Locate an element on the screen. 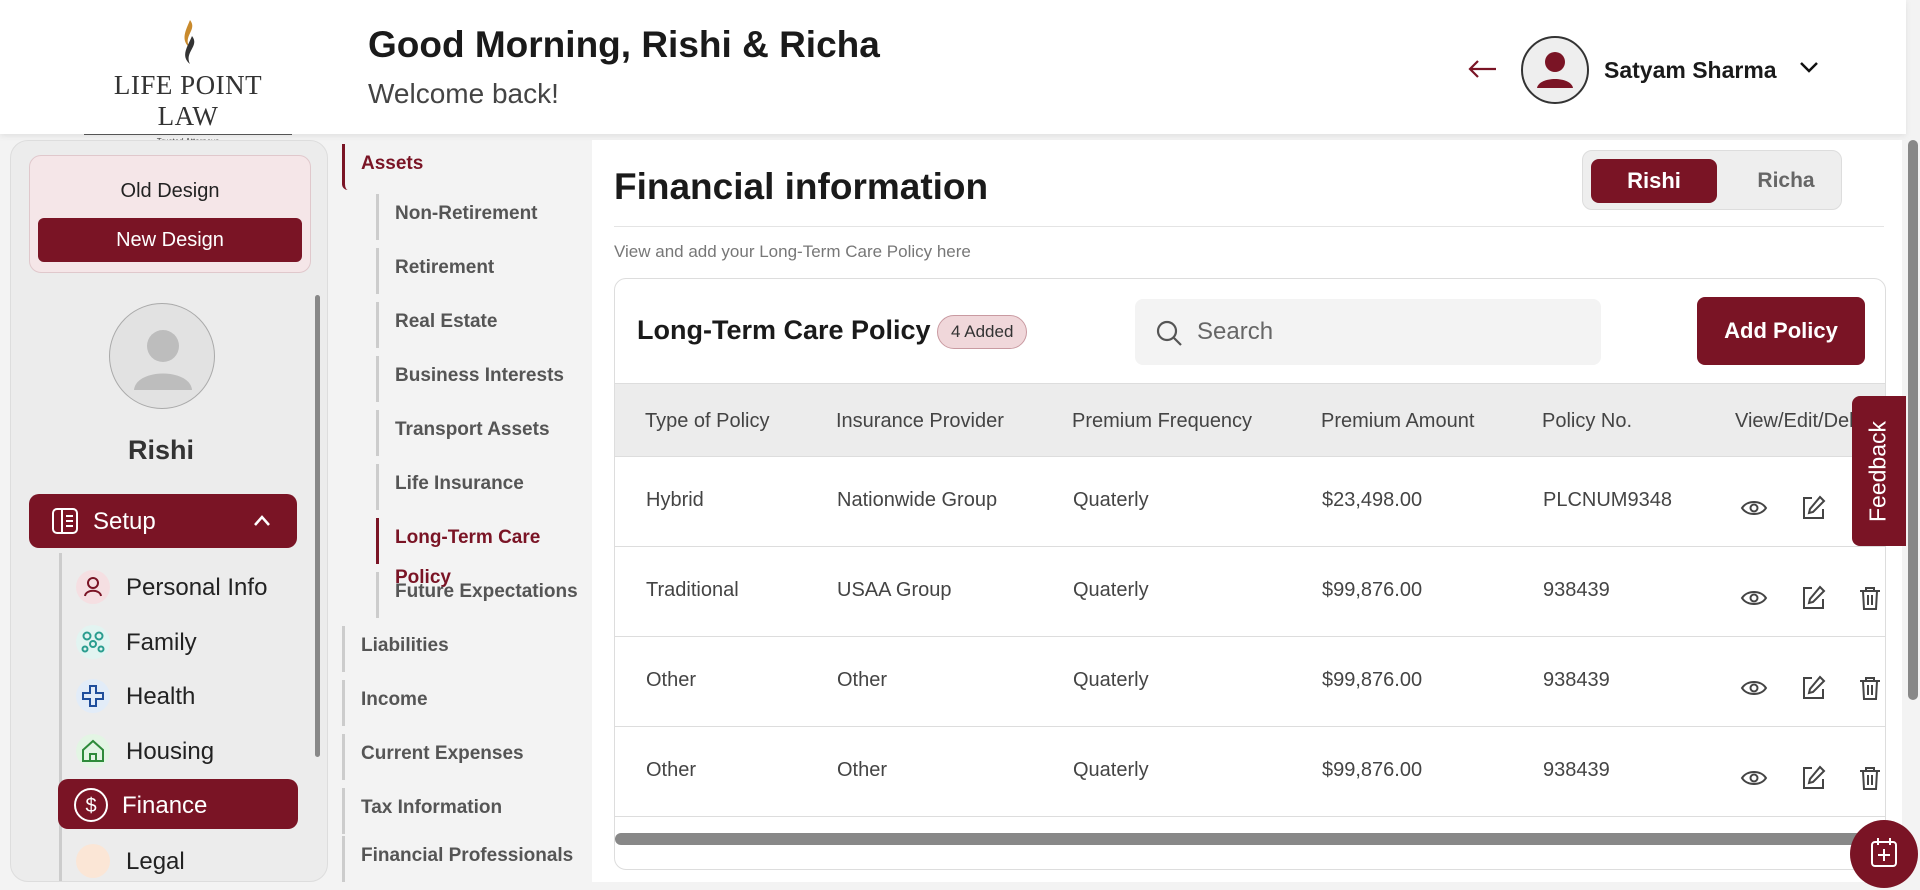 Image resolution: width=1920 pixels, height=890 pixels. search-box is located at coordinates (1368, 332).